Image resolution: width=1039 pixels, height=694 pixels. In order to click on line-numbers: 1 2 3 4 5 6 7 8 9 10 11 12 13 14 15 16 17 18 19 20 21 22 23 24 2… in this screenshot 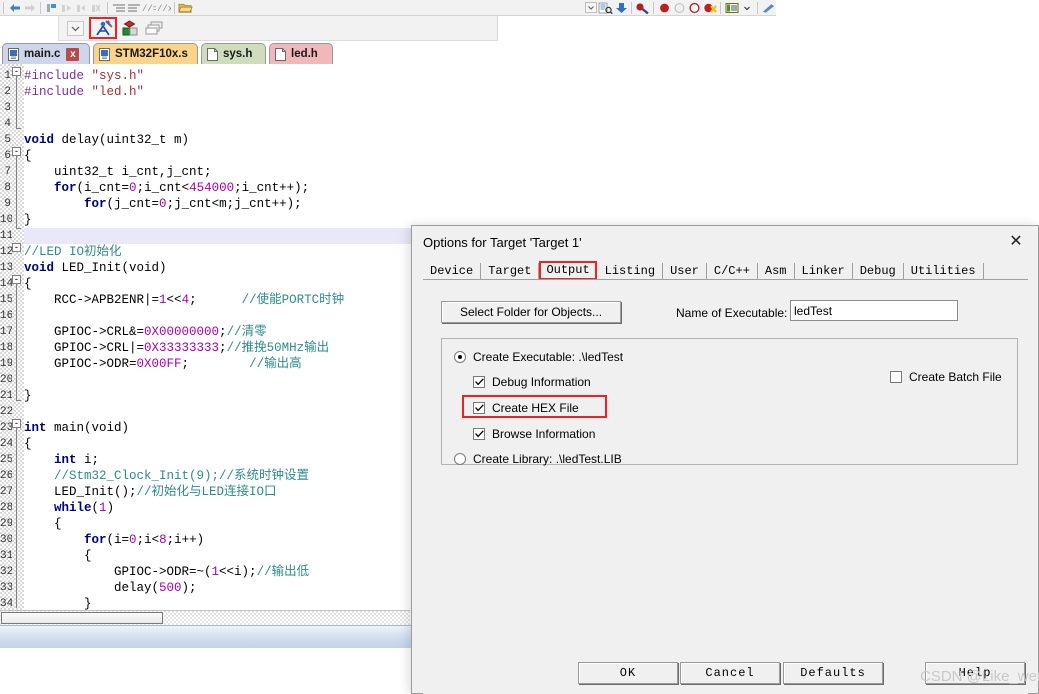, I will do `click(6, 337)`.